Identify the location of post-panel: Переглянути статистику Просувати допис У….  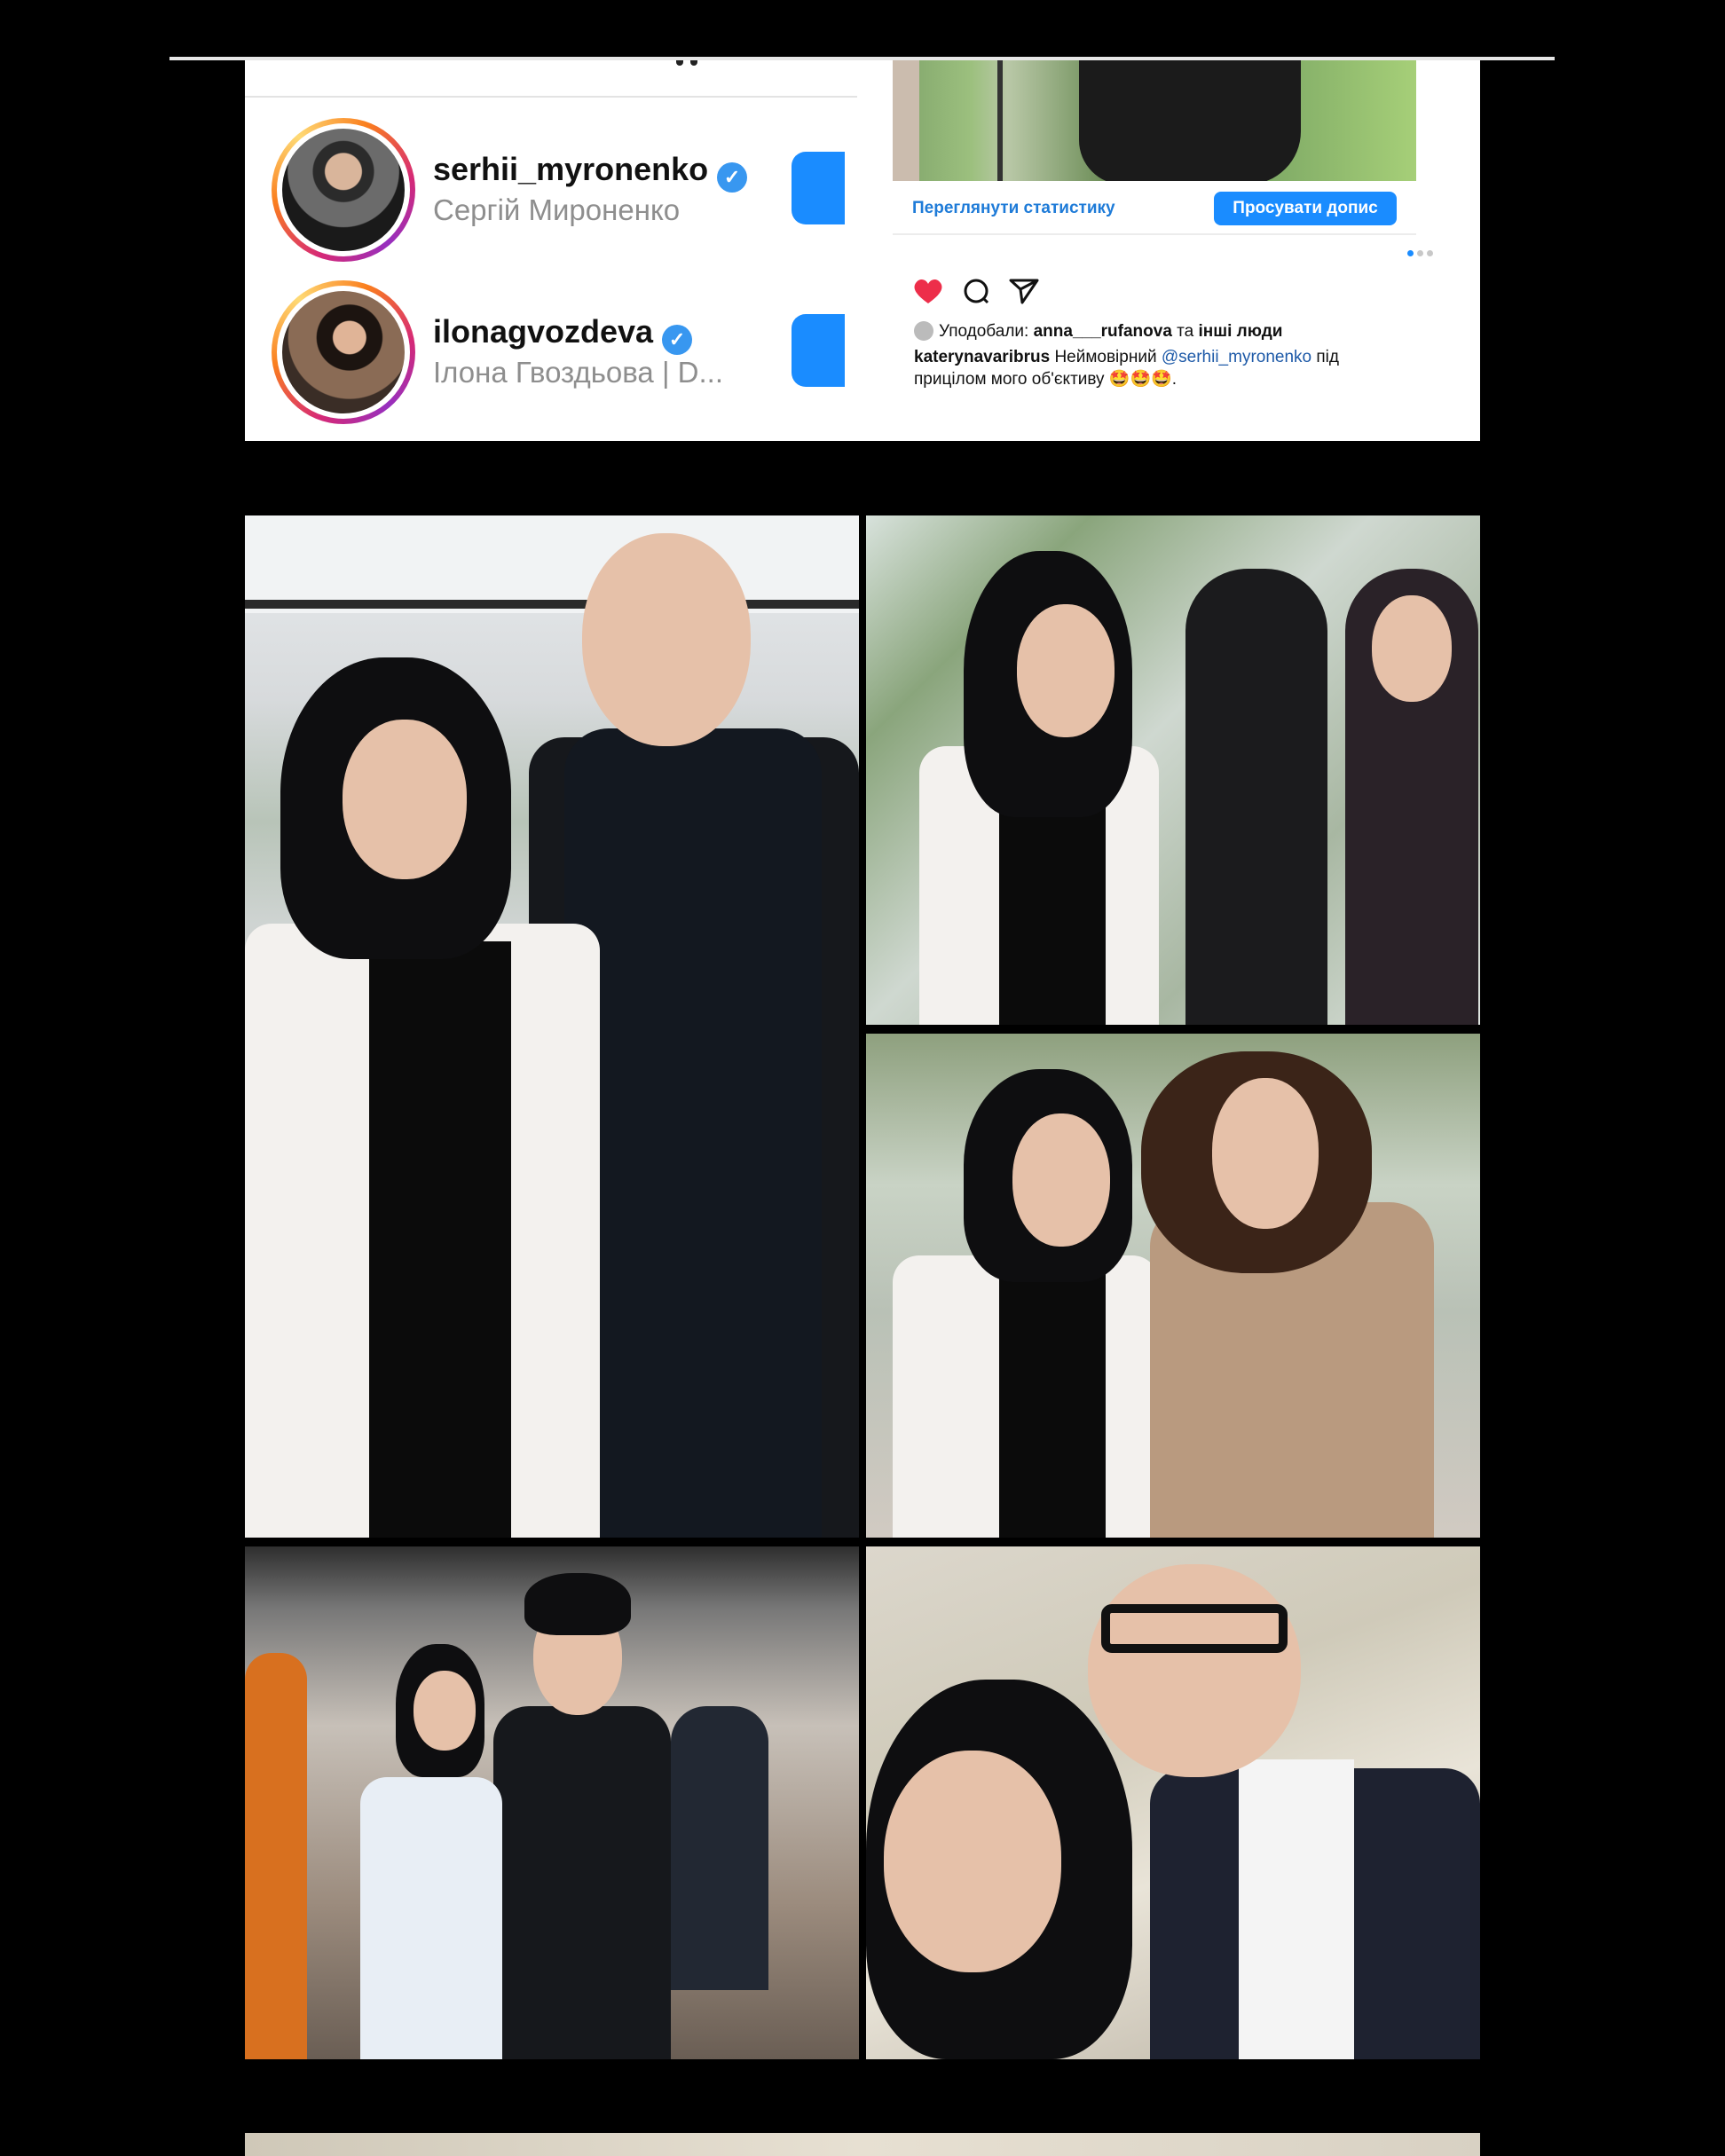
(1186, 251).